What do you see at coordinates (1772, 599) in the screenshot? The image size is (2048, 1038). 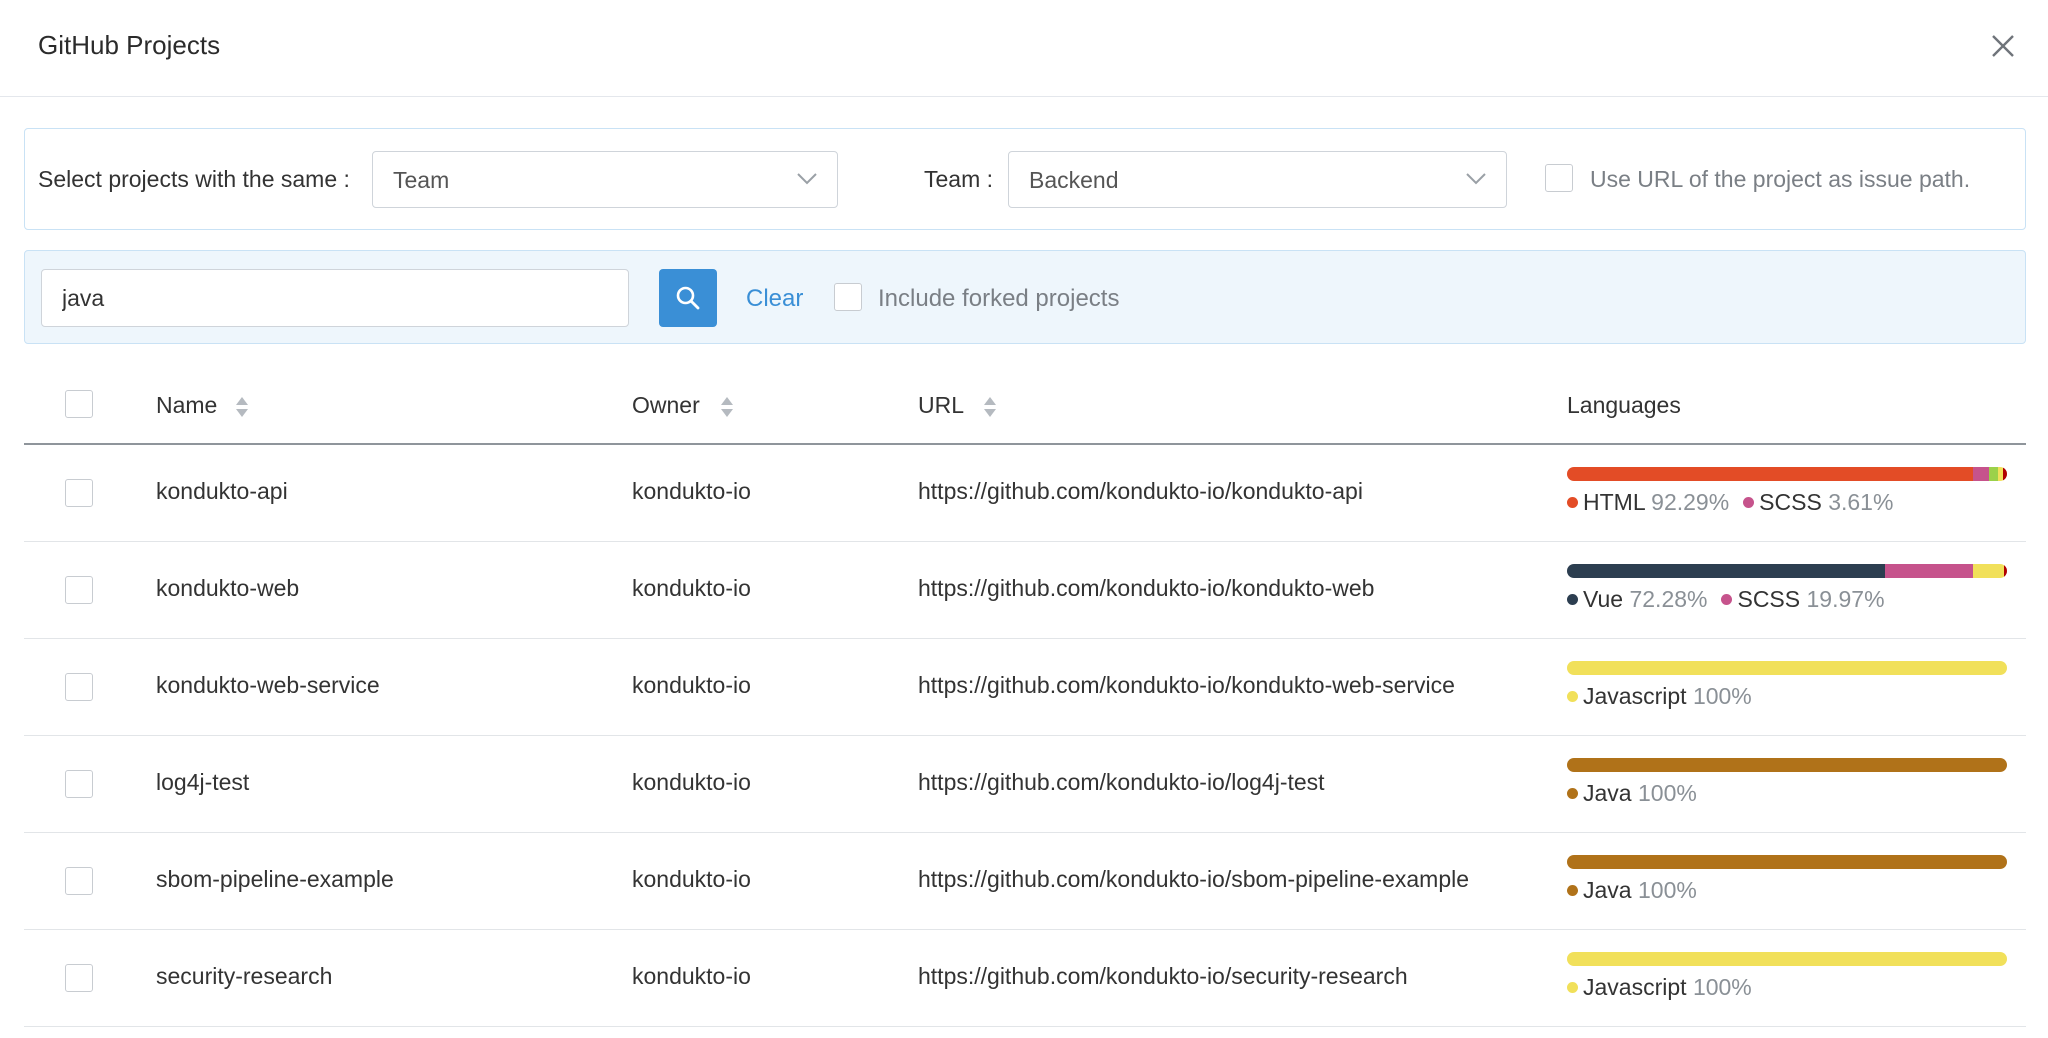 I see `language-name: SCSS` at bounding box center [1772, 599].